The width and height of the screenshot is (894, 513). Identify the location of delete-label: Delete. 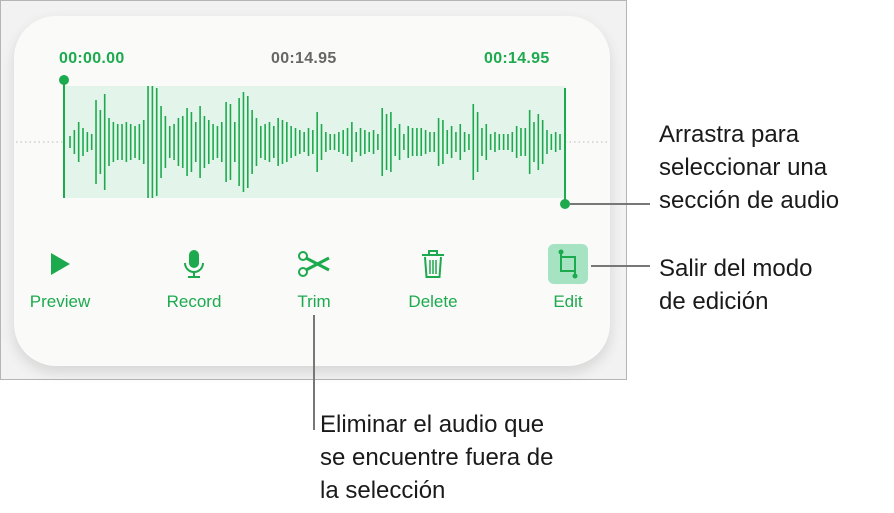
(433, 301).